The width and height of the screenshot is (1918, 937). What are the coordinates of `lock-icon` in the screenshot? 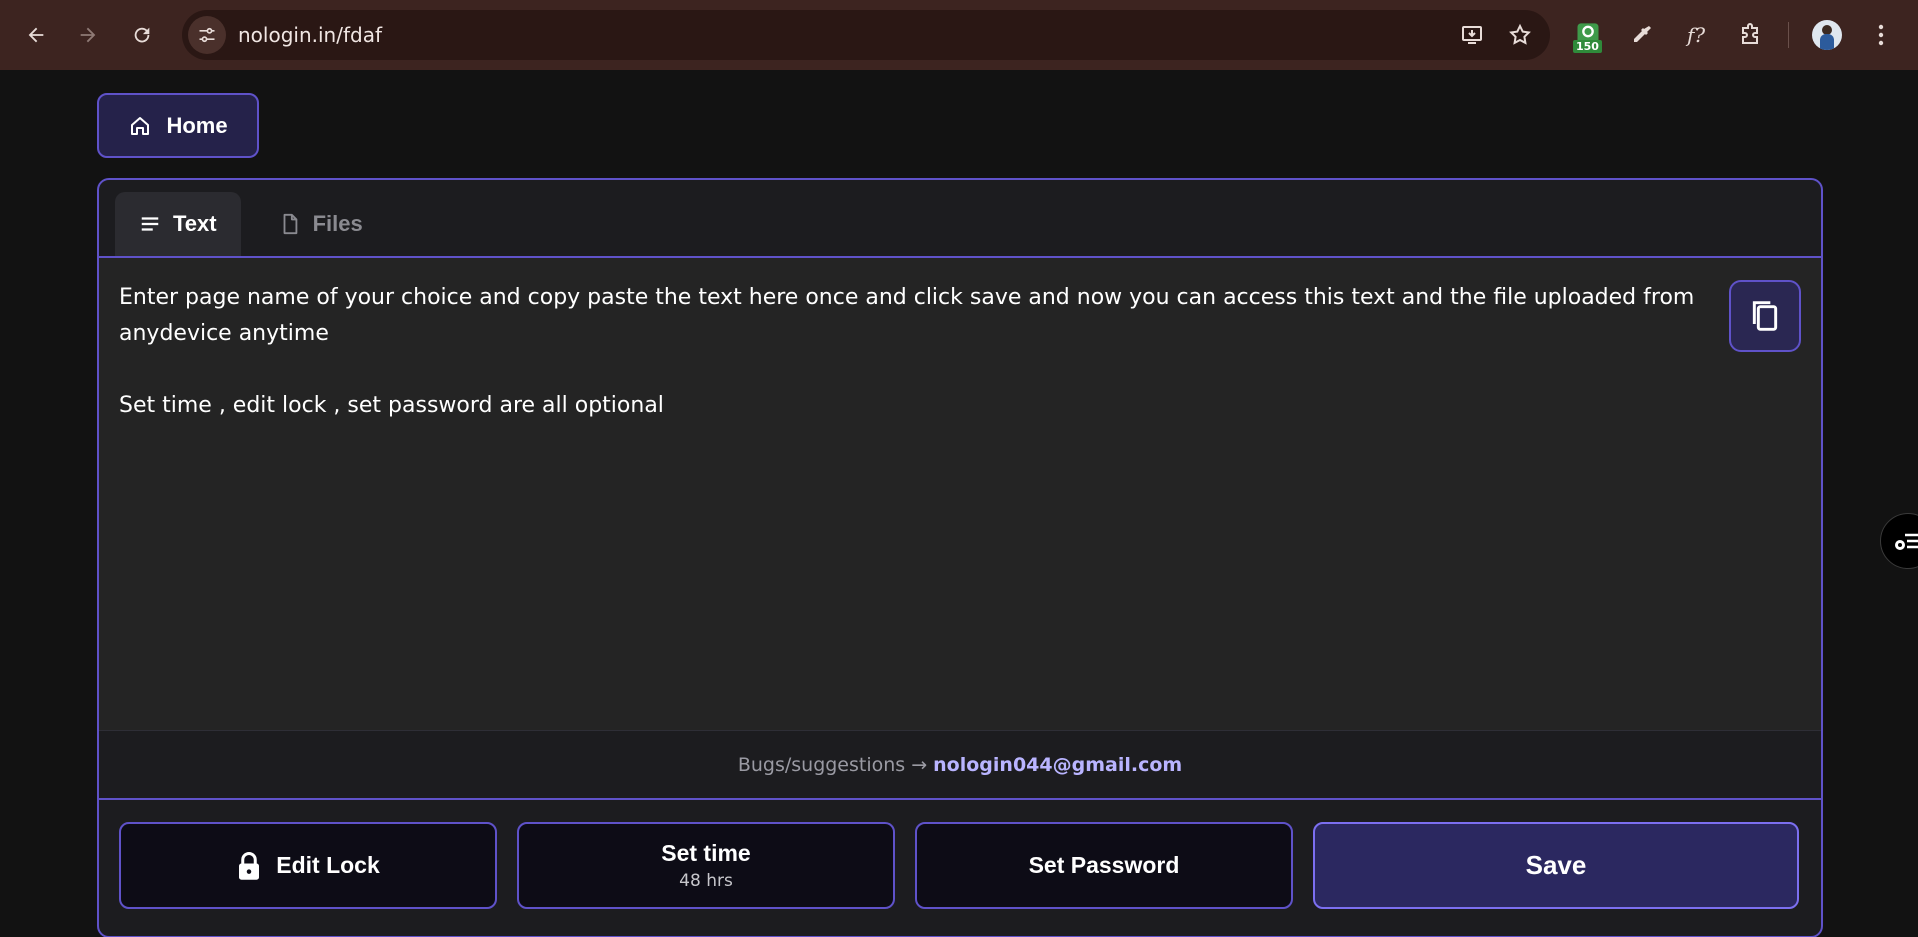 It's located at (249, 865).